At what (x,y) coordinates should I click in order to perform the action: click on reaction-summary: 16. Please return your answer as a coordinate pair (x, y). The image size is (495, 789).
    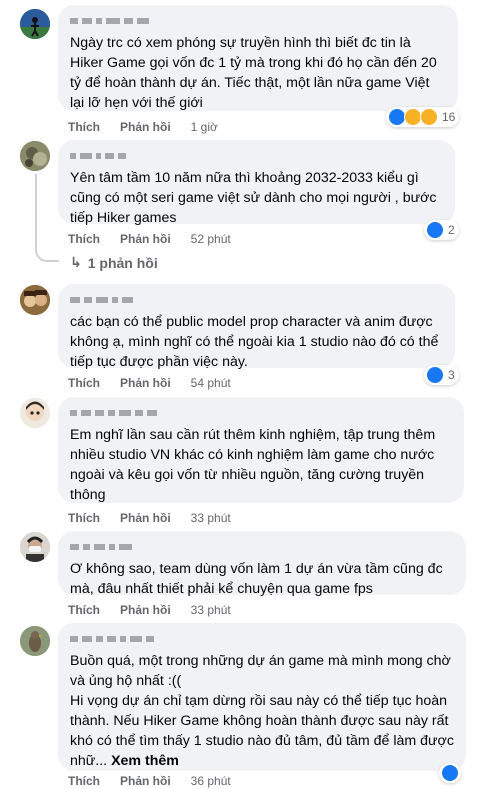
    Looking at the image, I should click on (423, 117).